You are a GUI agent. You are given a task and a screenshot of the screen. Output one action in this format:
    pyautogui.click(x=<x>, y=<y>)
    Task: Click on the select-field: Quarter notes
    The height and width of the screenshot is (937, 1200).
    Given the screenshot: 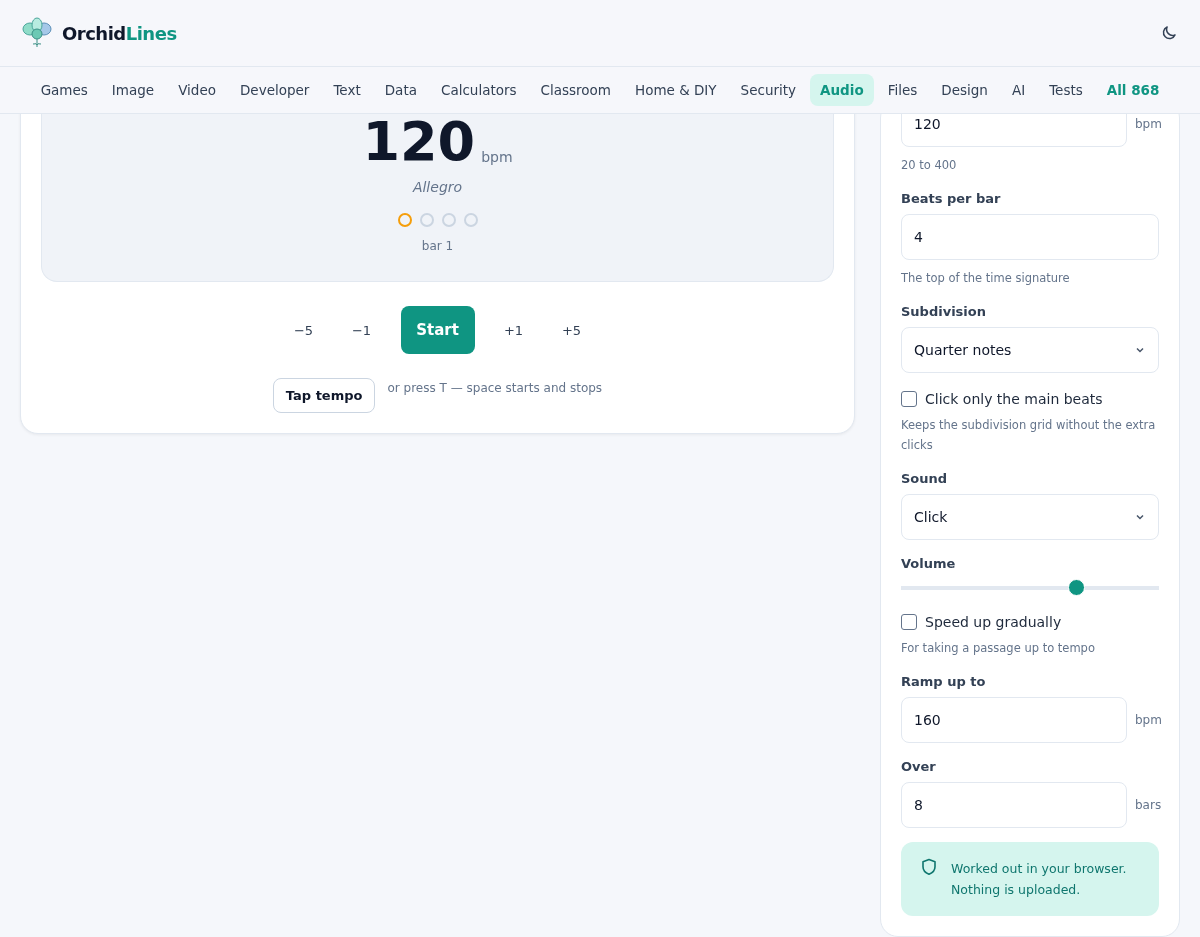 What is the action you would take?
    pyautogui.click(x=1030, y=350)
    